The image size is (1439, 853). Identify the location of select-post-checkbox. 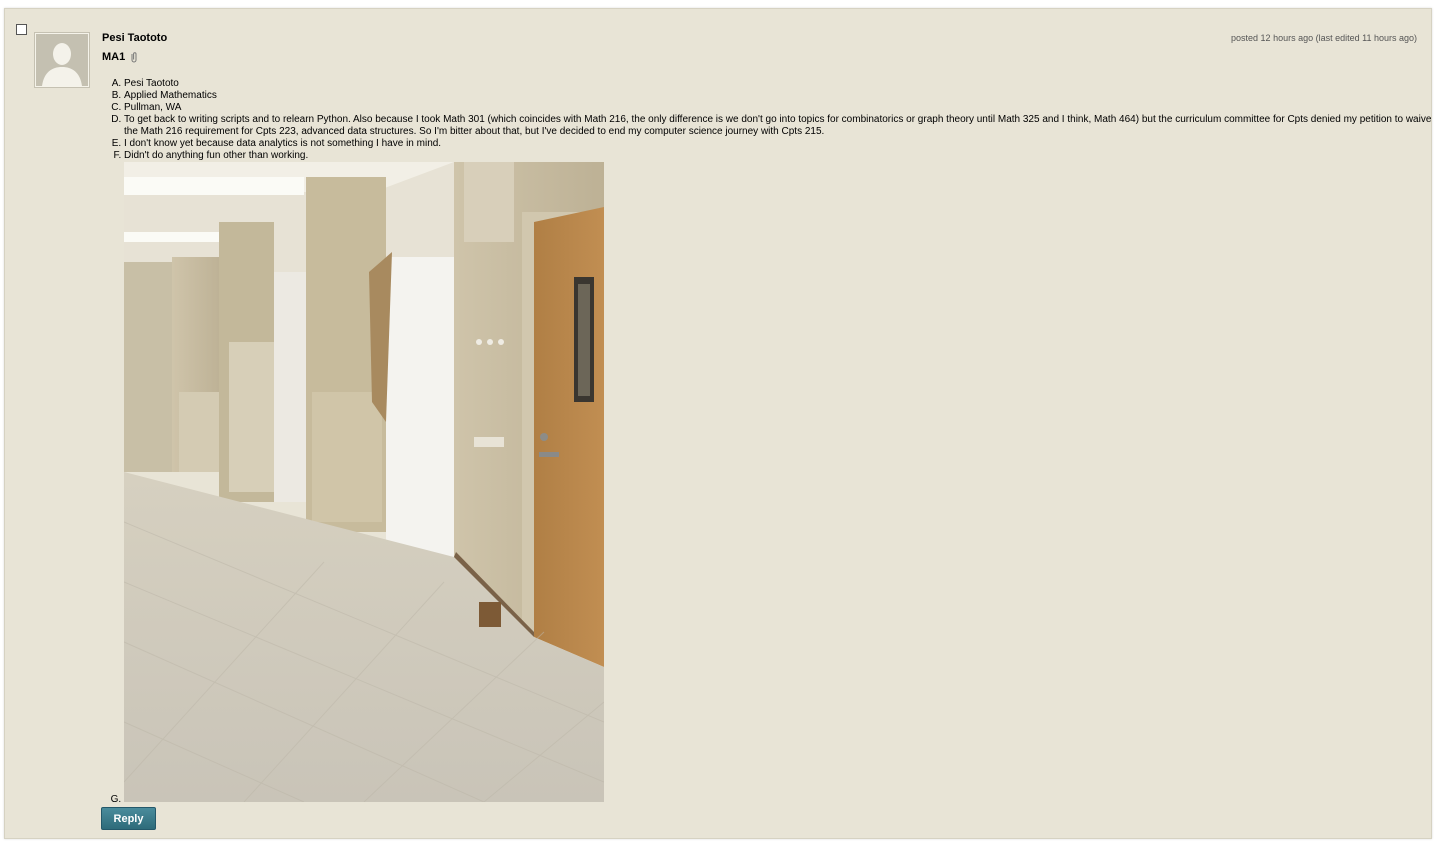
(21, 29).